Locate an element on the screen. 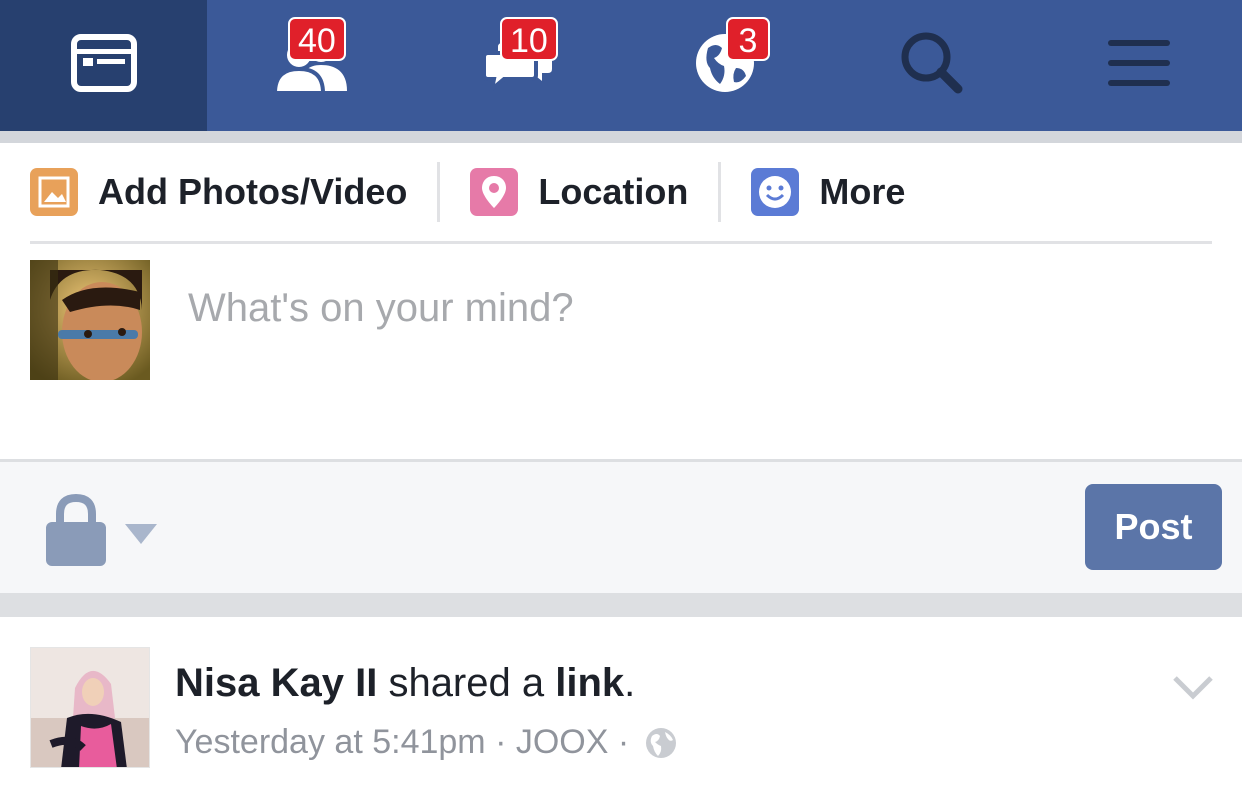 The height and width of the screenshot is (788, 1242). search-icon is located at coordinates (932, 65).